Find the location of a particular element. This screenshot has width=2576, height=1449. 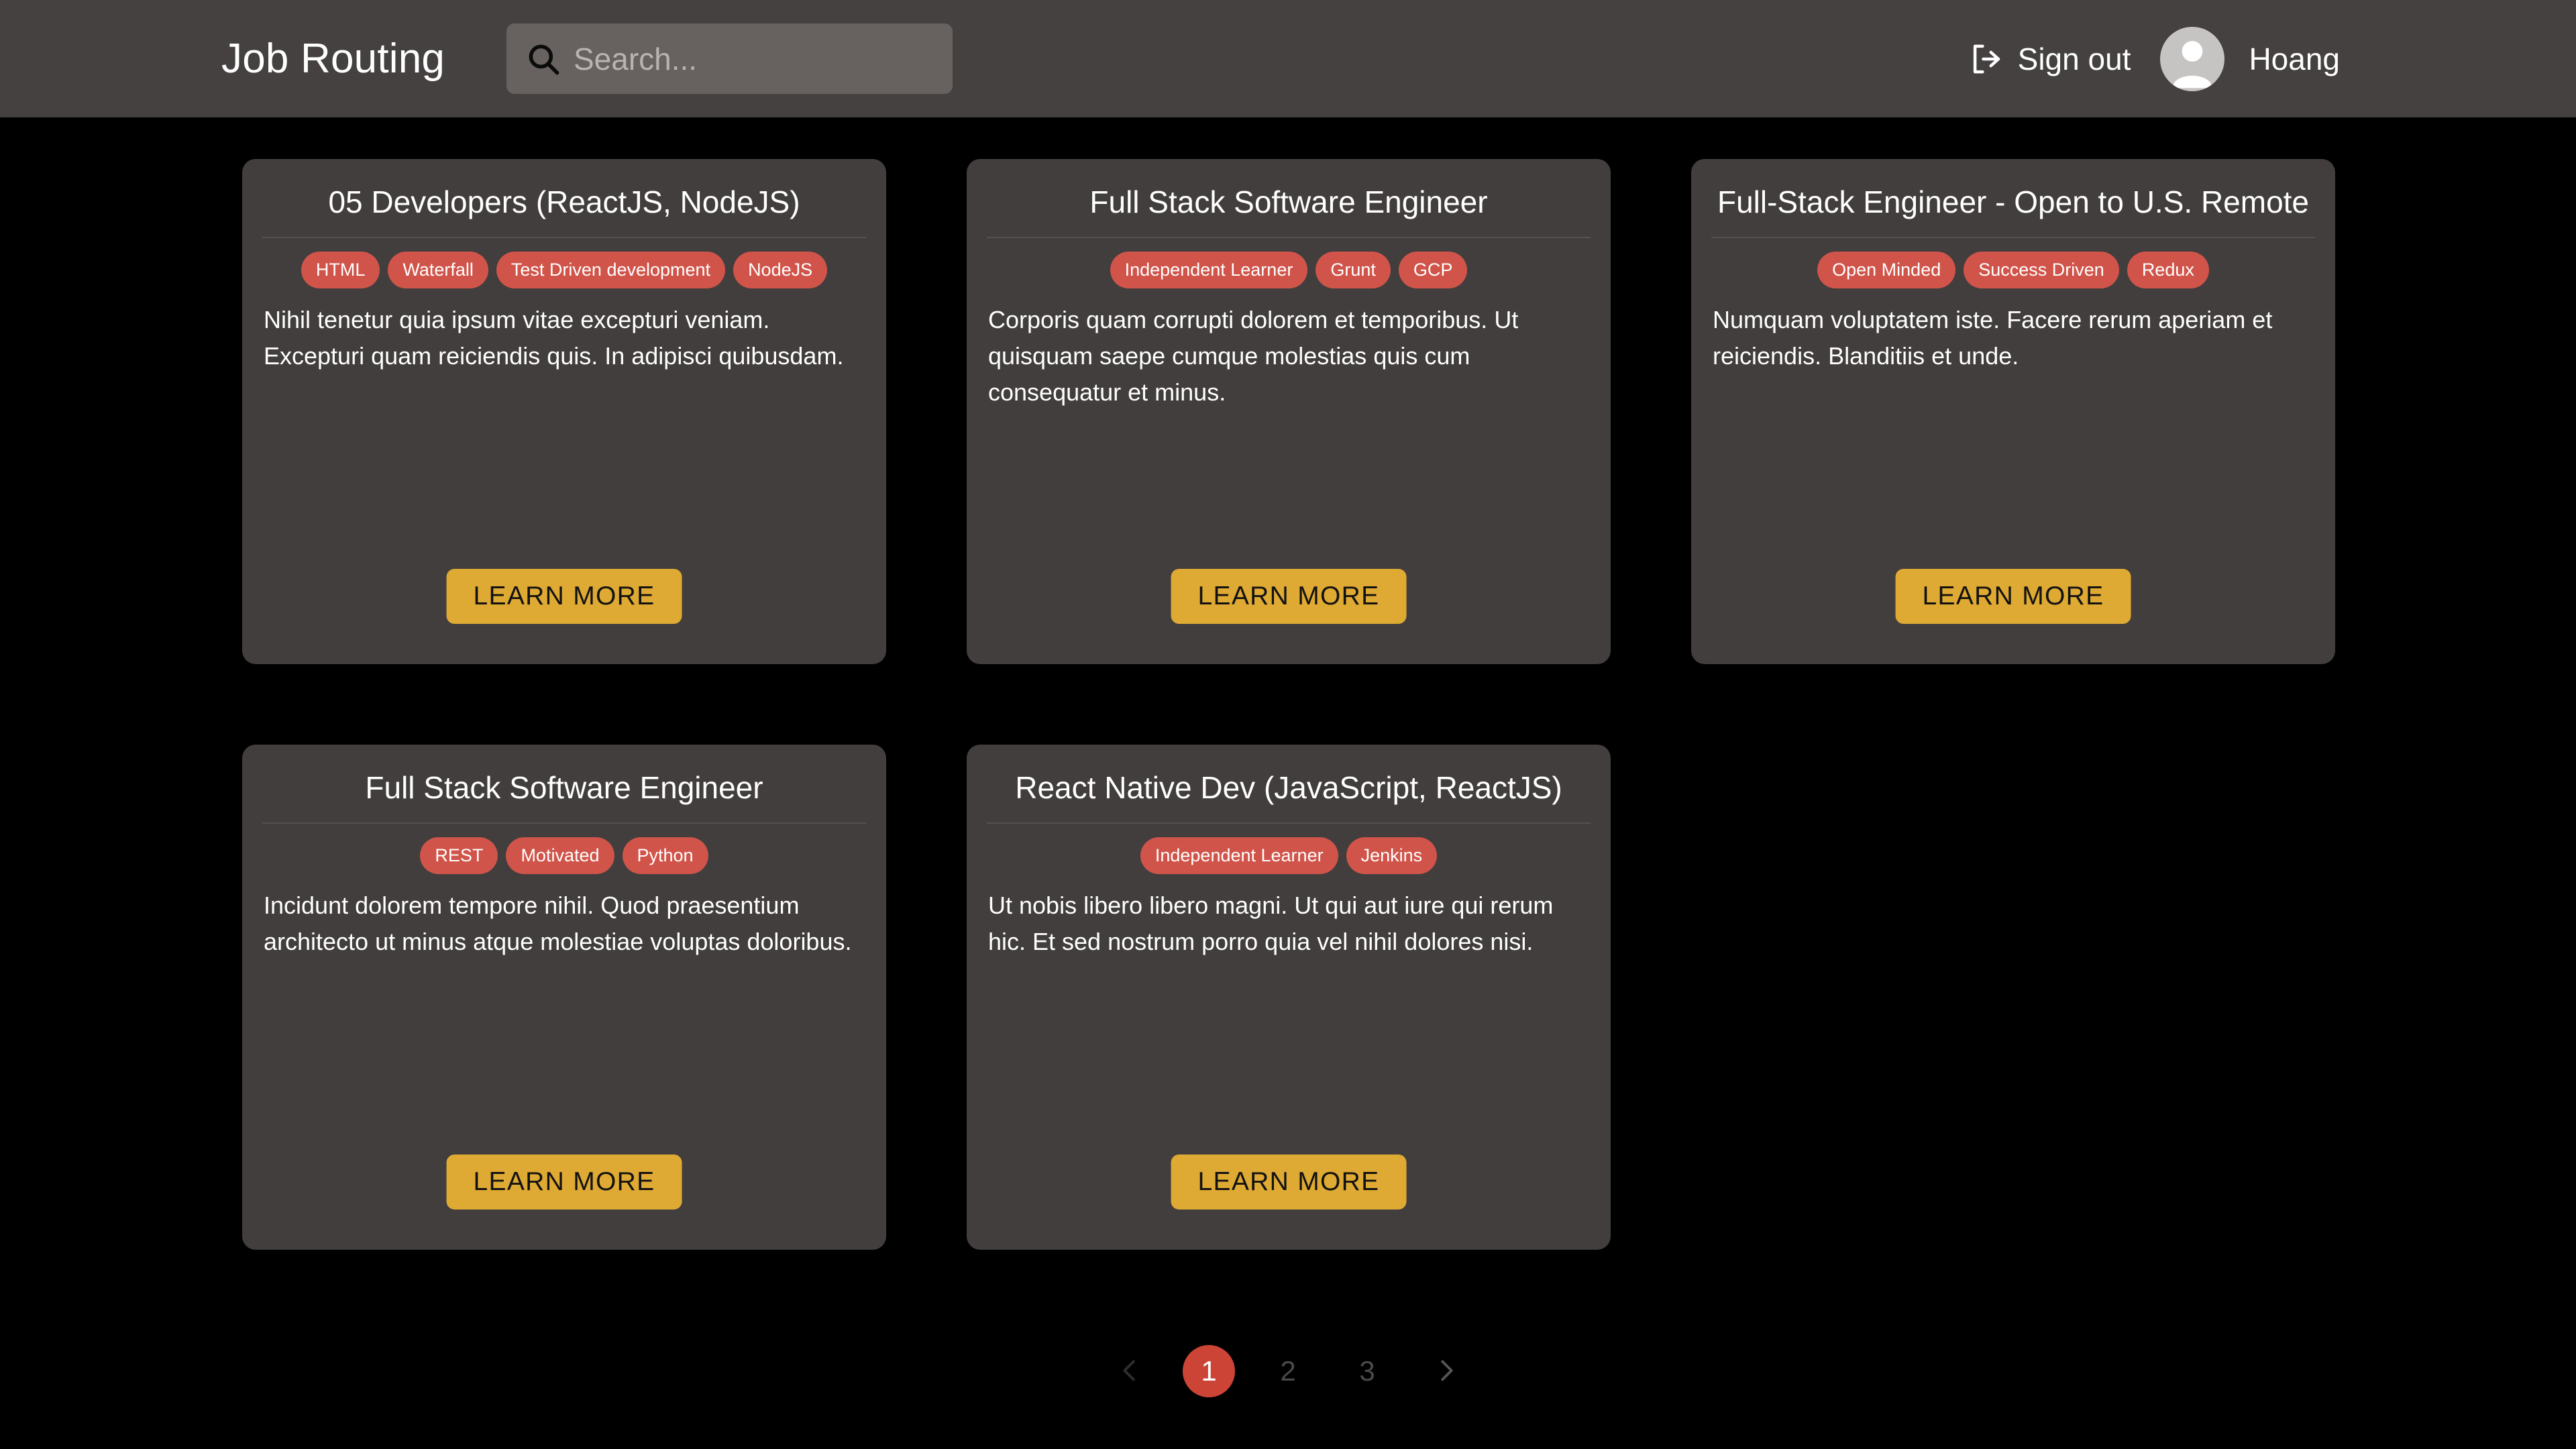

search-input is located at coordinates (782, 58).